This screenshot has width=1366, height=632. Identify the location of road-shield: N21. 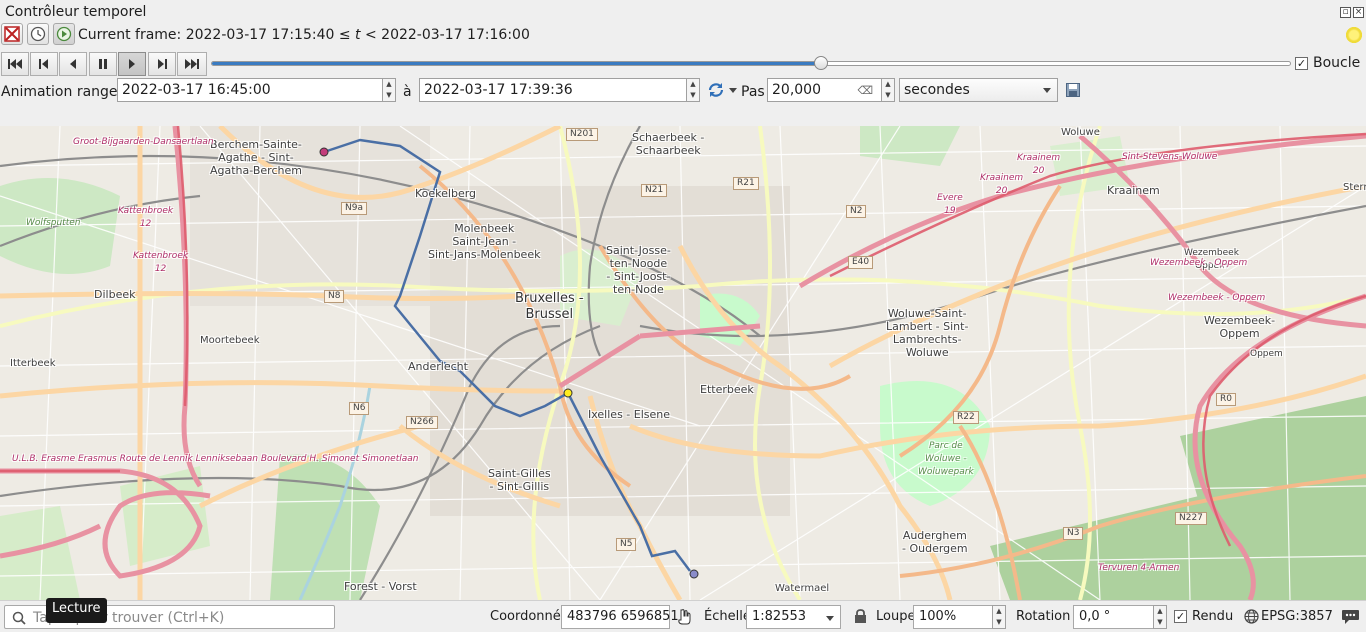
(654, 190).